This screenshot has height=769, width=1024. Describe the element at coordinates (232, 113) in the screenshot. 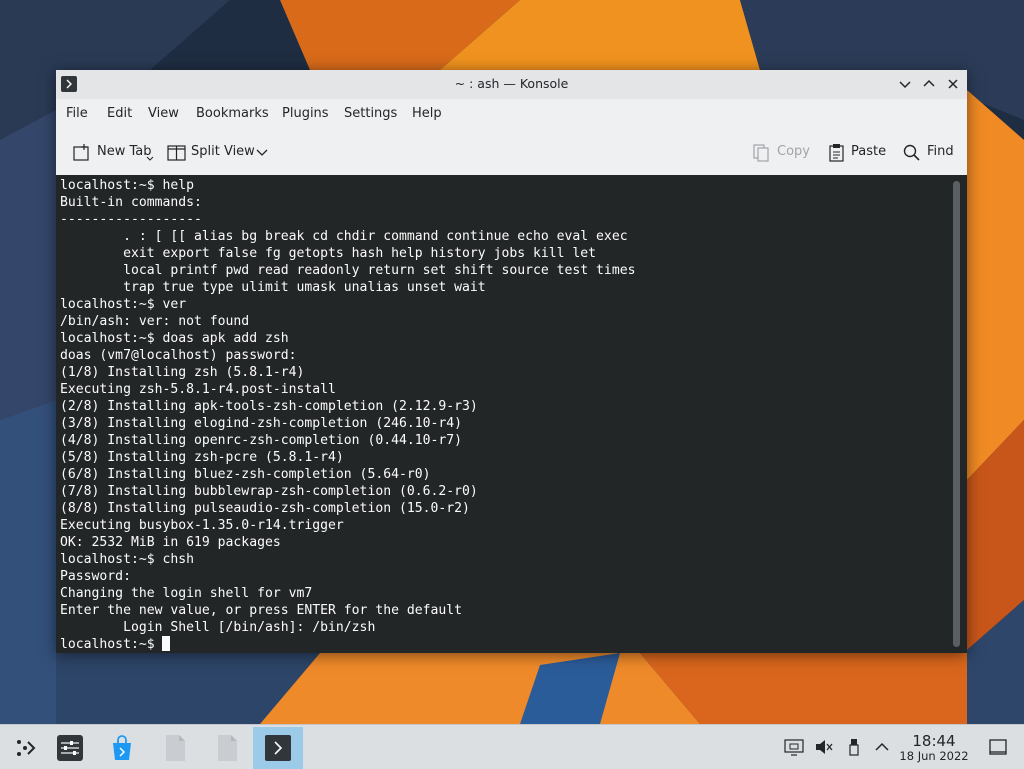

I see `menu-bookmarks: Bookmarks` at that location.